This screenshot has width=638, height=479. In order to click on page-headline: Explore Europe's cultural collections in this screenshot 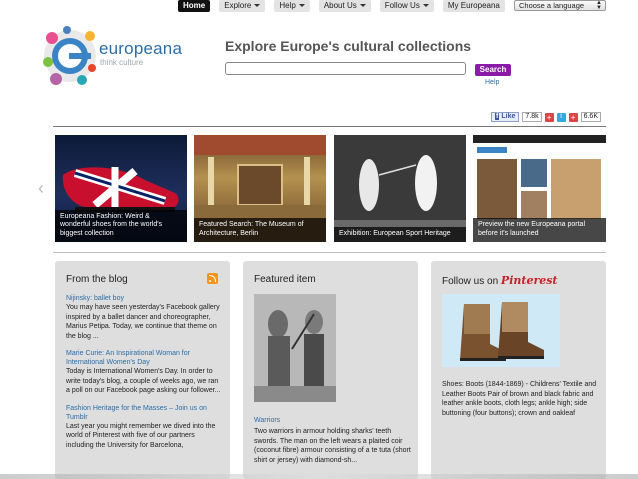, I will do `click(348, 46)`.